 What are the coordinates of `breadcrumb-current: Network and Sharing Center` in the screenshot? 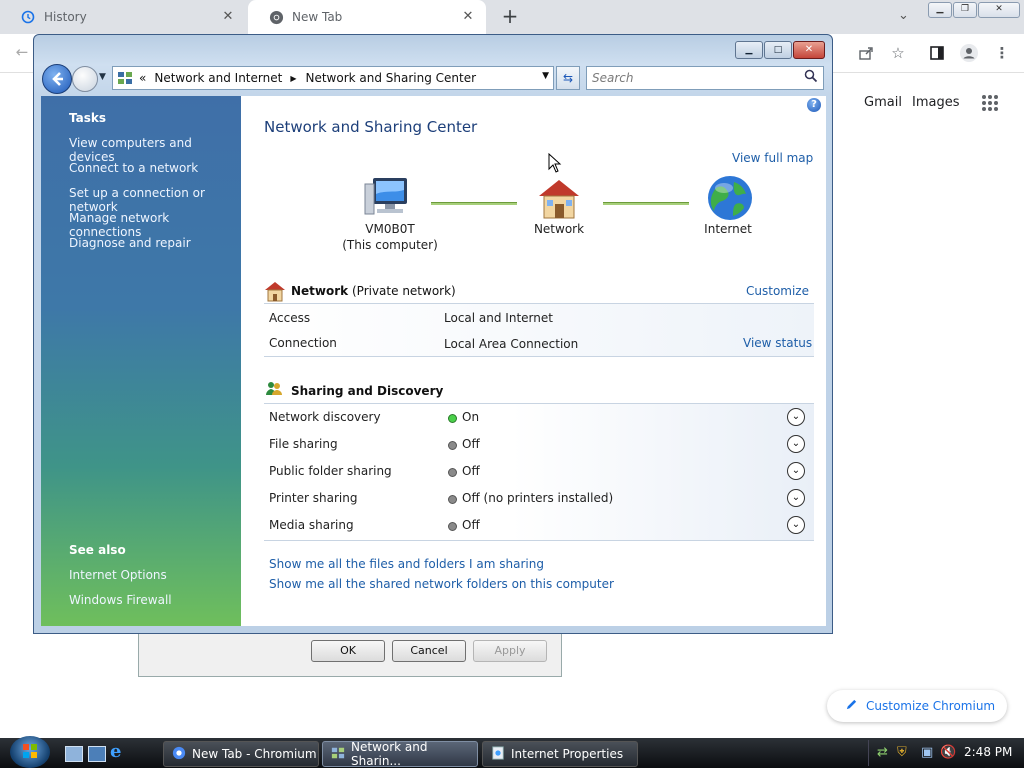 It's located at (390, 78).